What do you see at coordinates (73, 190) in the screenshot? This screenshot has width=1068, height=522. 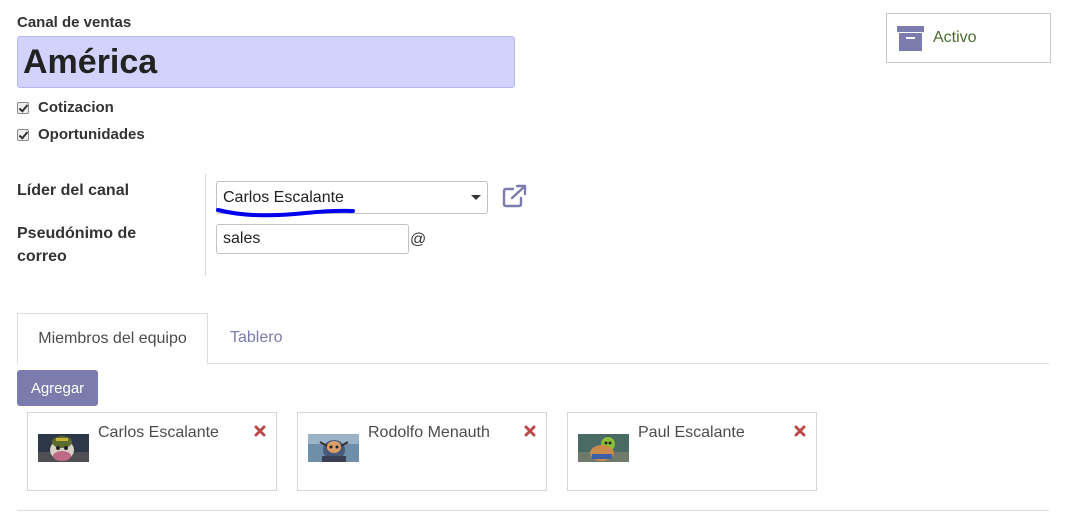 I see `leader-label: Líder del canal` at bounding box center [73, 190].